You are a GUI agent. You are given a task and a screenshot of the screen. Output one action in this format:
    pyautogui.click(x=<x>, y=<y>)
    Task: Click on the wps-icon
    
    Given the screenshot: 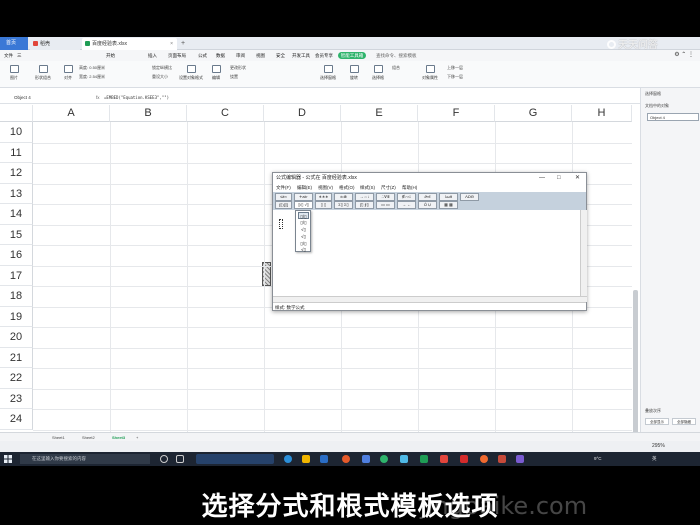 What is the action you would take?
    pyautogui.click(x=464, y=459)
    